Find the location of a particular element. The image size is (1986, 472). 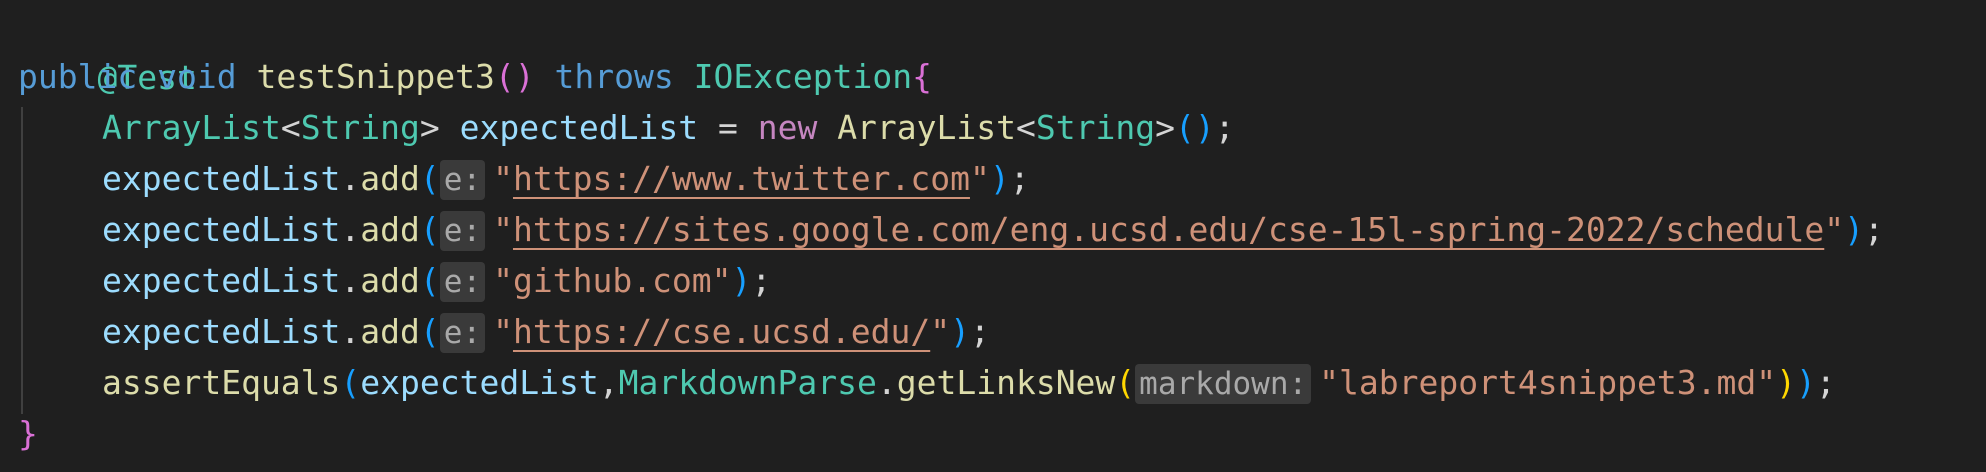

code-line-9: } is located at coordinates (28, 434).